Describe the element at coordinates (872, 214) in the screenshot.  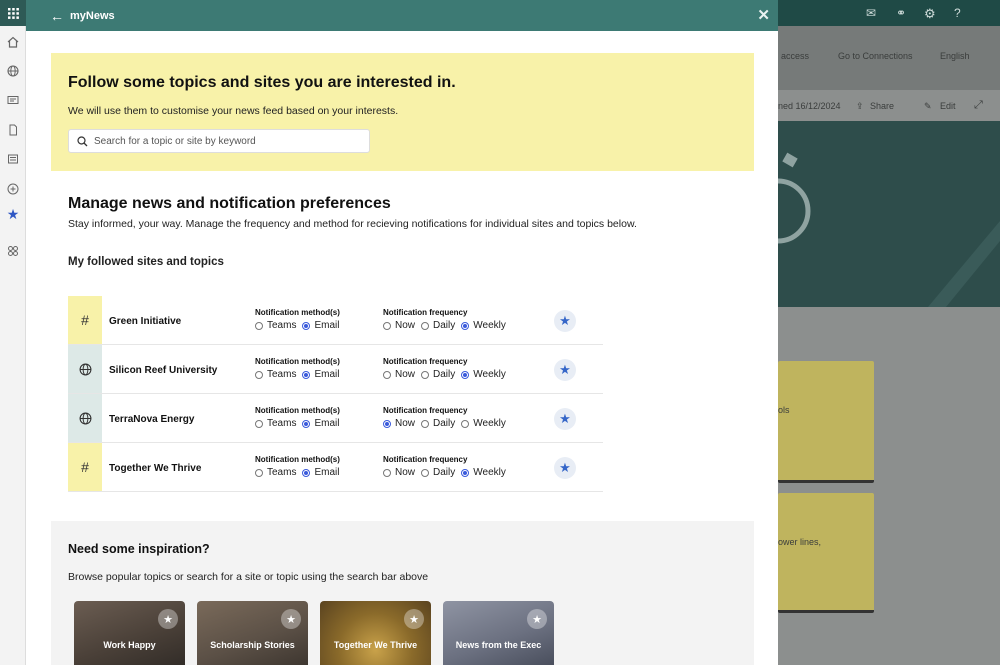
I see `hero-banner` at that location.